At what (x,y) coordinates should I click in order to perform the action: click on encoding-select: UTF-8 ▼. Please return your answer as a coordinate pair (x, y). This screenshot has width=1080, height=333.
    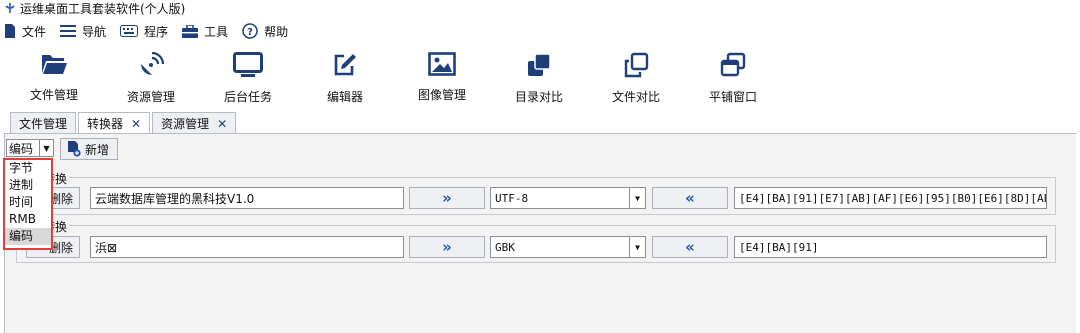
    Looking at the image, I should click on (568, 198).